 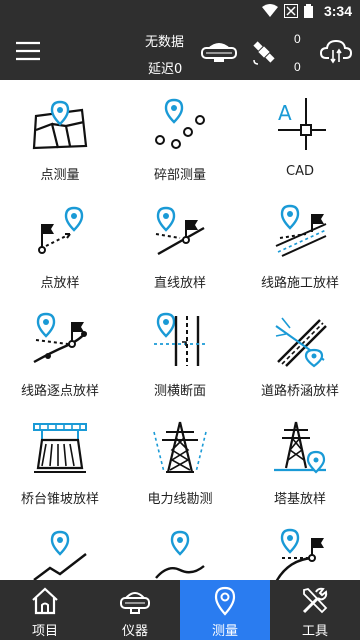 I want to click on grid-item-label: 塔基放样, so click(x=299, y=499).